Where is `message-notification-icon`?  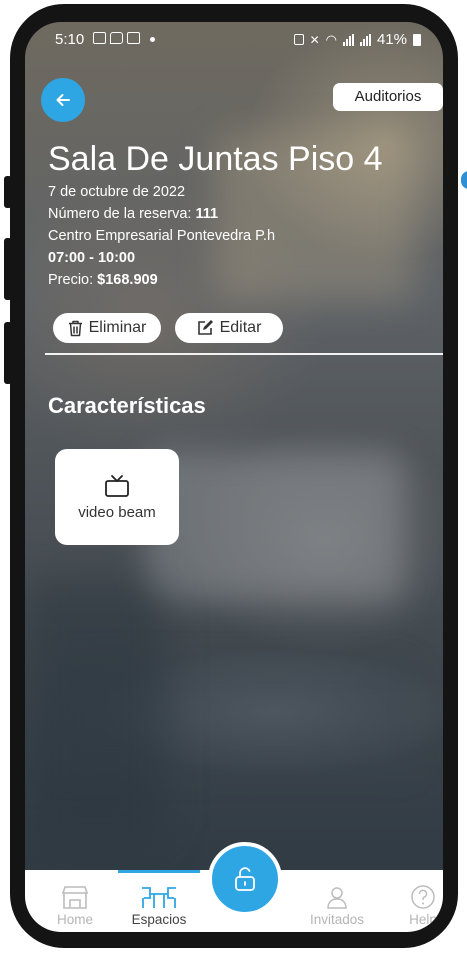 message-notification-icon is located at coordinates (116, 38).